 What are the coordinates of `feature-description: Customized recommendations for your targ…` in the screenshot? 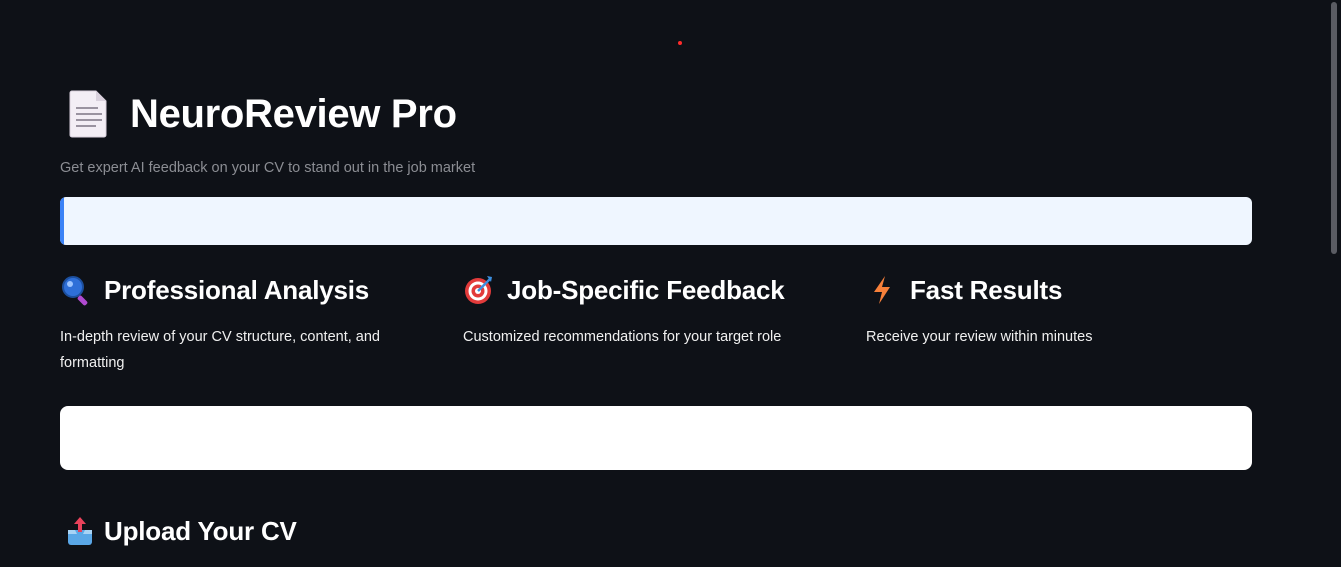 It's located at (622, 337).